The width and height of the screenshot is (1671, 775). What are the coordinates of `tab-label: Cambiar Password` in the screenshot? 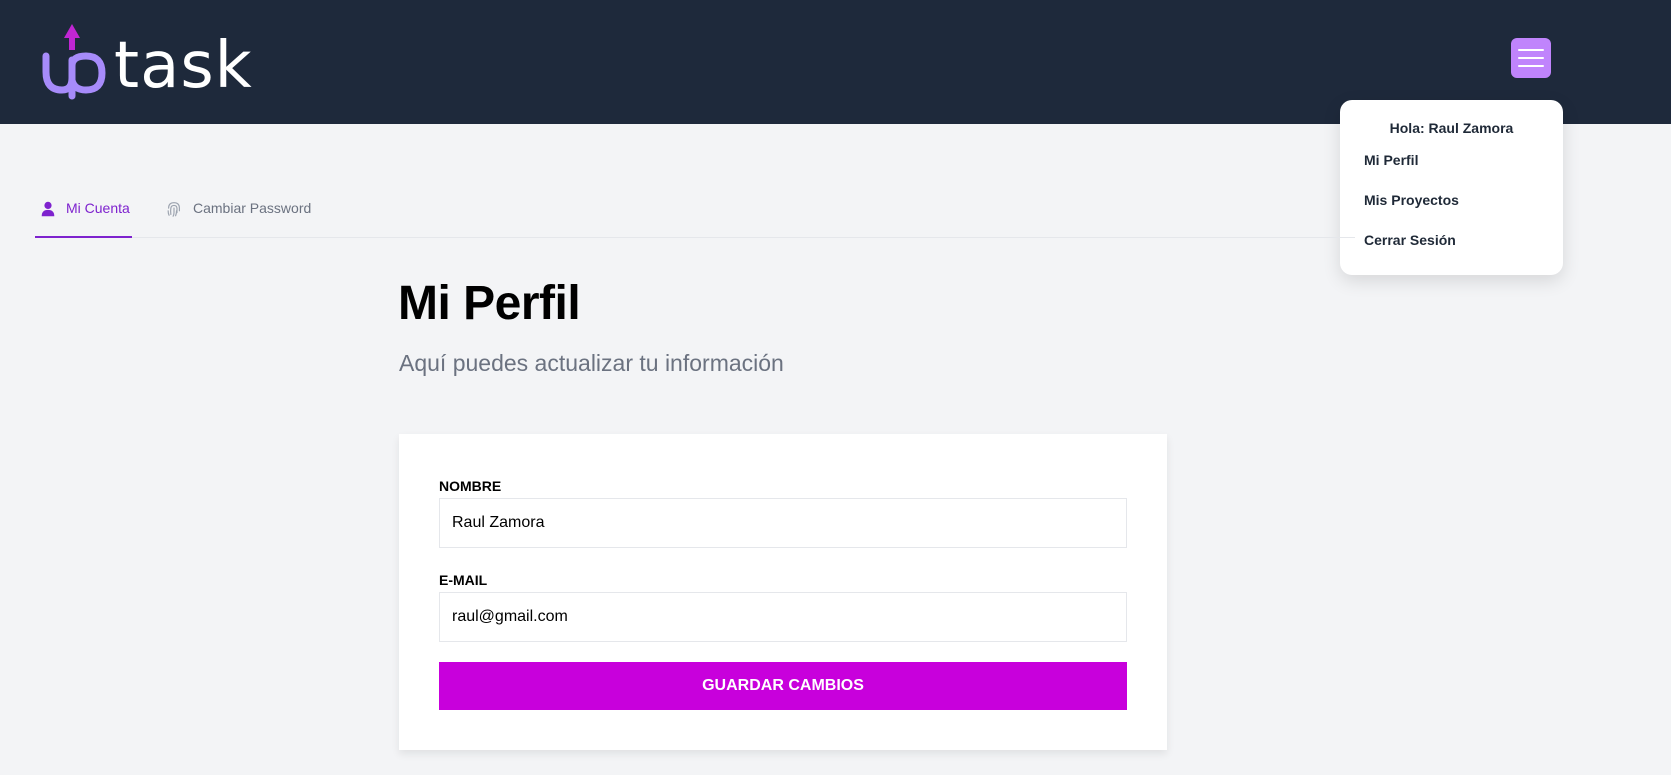 It's located at (252, 208).